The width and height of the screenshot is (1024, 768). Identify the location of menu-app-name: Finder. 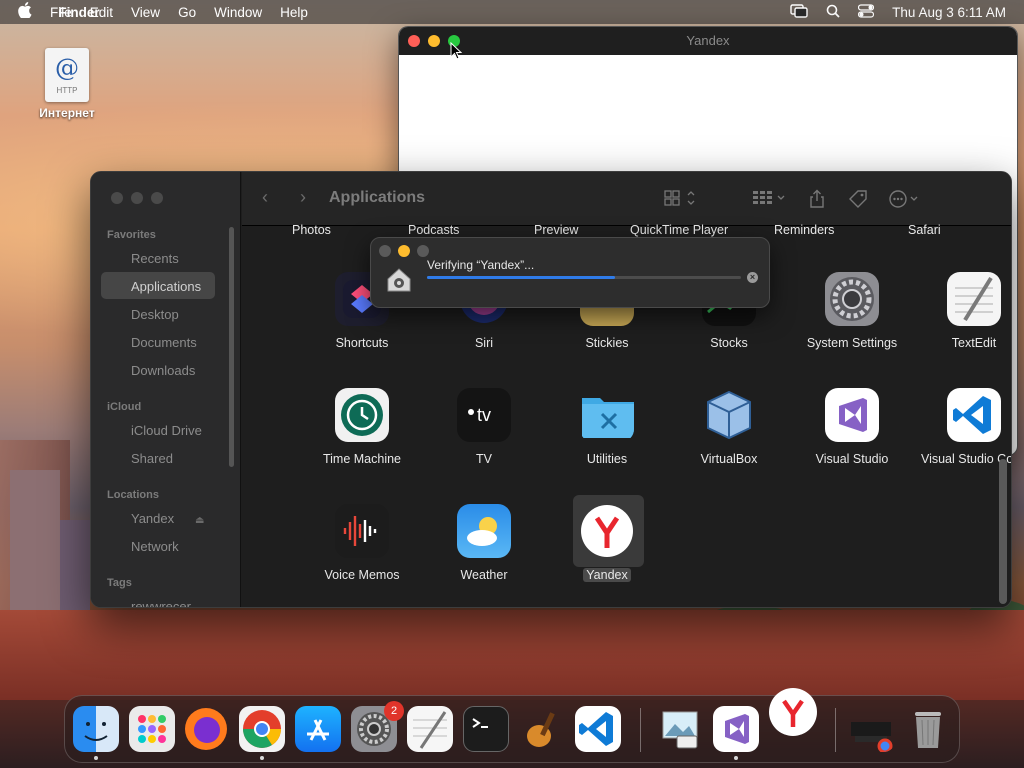
(79, 12).